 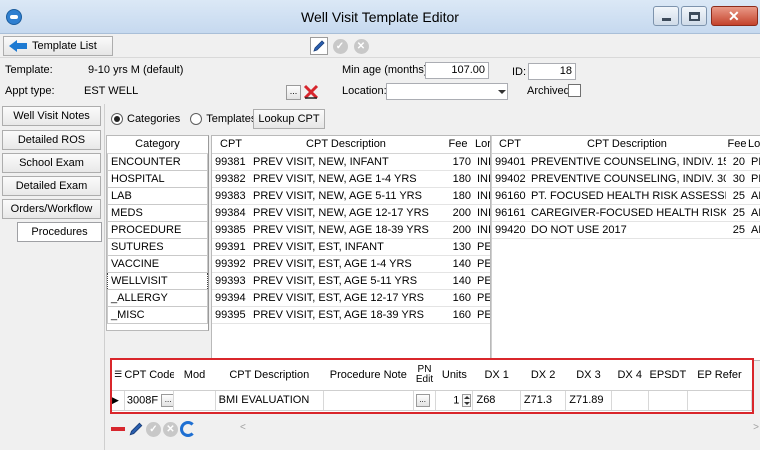 What do you see at coordinates (386, 70) in the screenshot?
I see `min-age-label: Min age (months):` at bounding box center [386, 70].